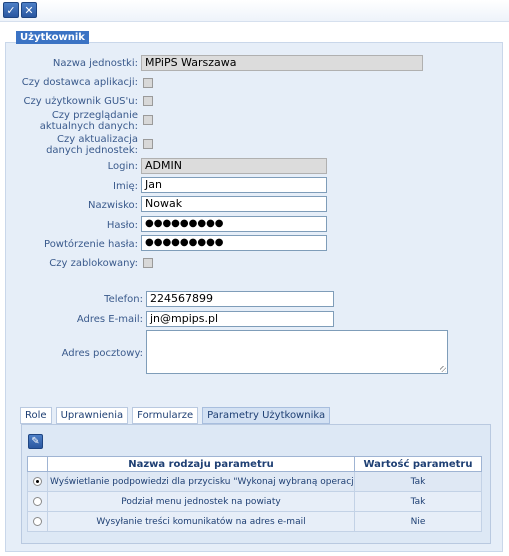 This screenshot has width=509, height=556. Describe the element at coordinates (109, 319) in the screenshot. I see `email-label: Adres E-mail:` at that location.